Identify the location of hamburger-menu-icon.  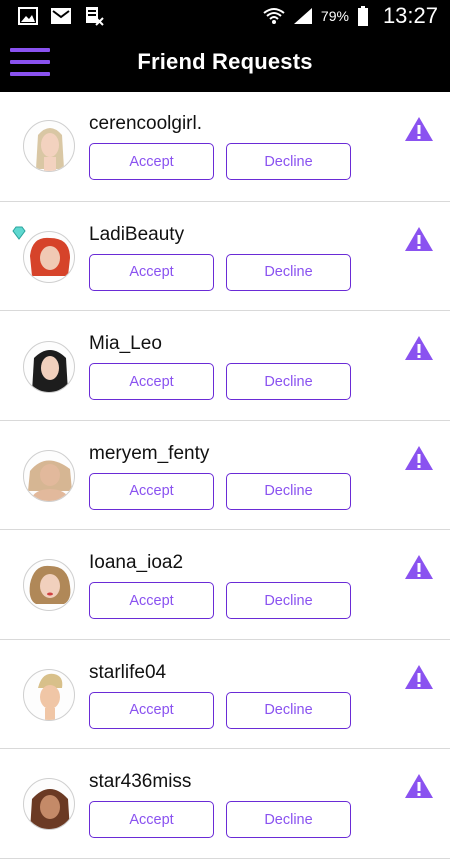
(30, 62).